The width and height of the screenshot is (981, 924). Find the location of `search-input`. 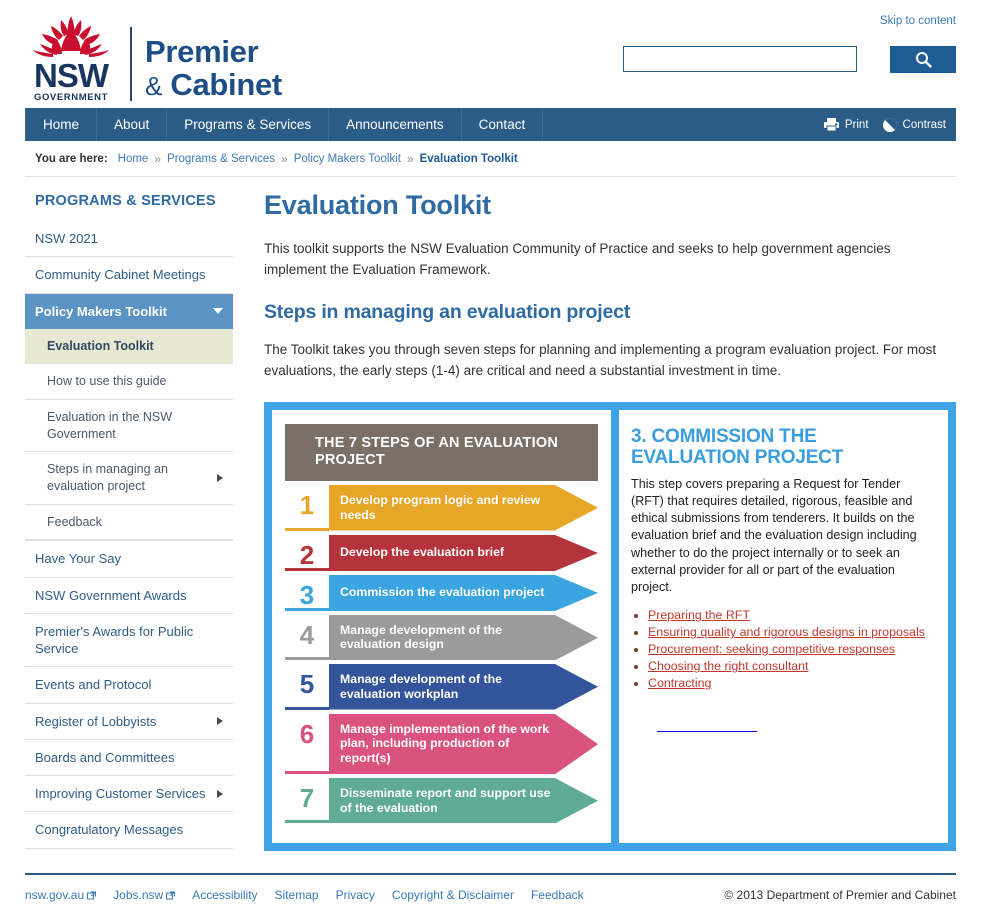

search-input is located at coordinates (740, 59).